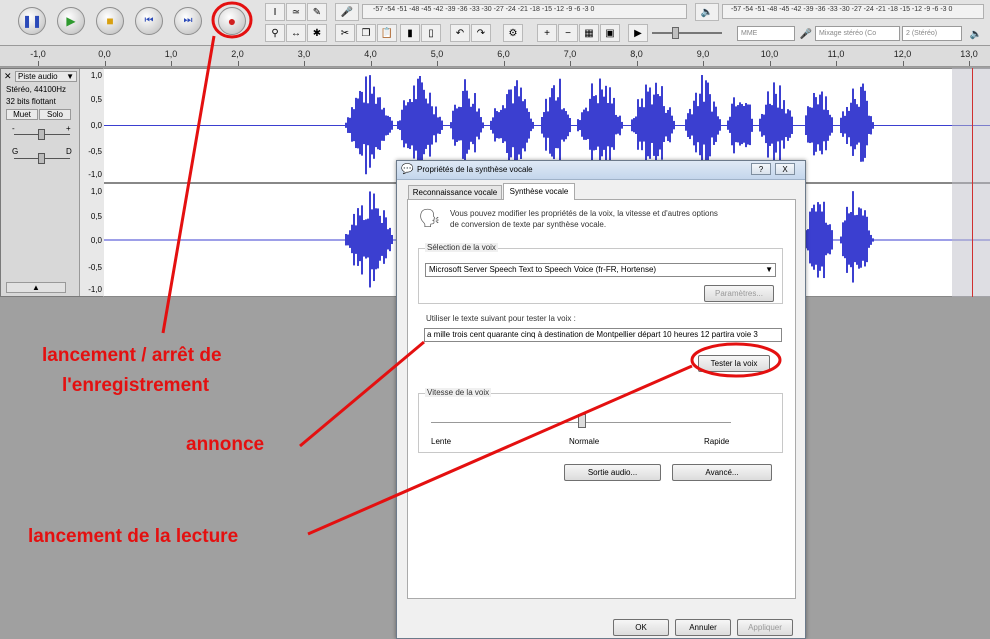 Image resolution: width=990 pixels, height=639 pixels. Describe the element at coordinates (188, 184) in the screenshot. I see `record-pointer-line` at that location.